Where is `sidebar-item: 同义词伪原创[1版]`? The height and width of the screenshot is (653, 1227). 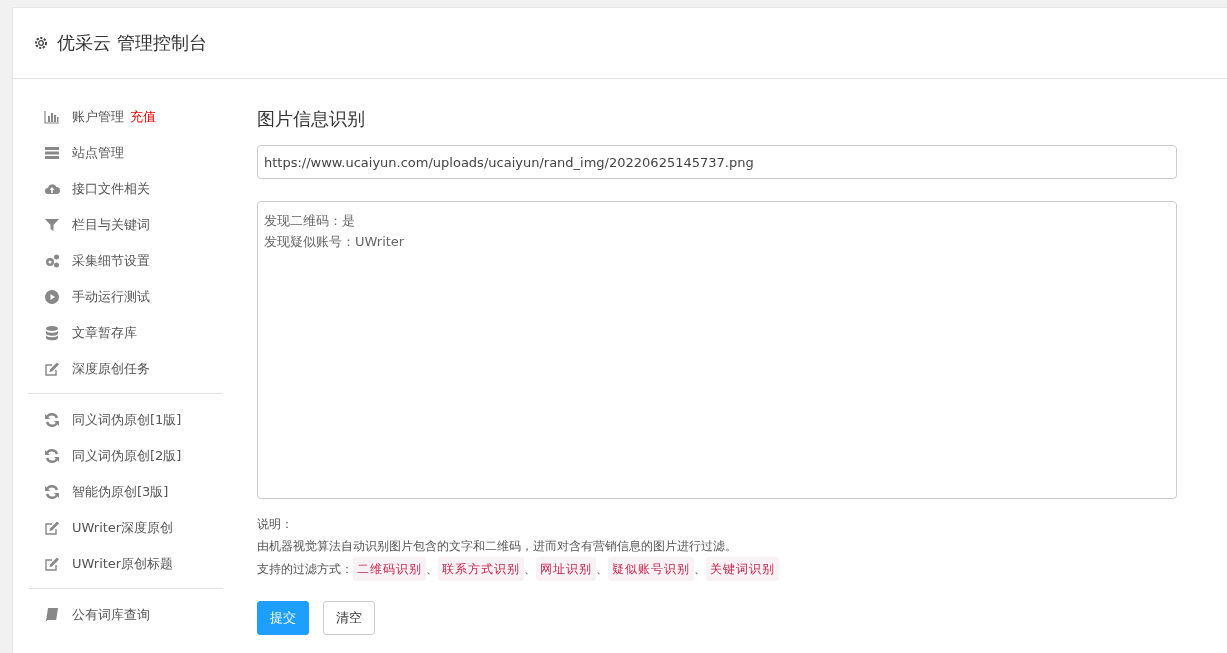 sidebar-item: 同义词伪原创[1版] is located at coordinates (127, 420).